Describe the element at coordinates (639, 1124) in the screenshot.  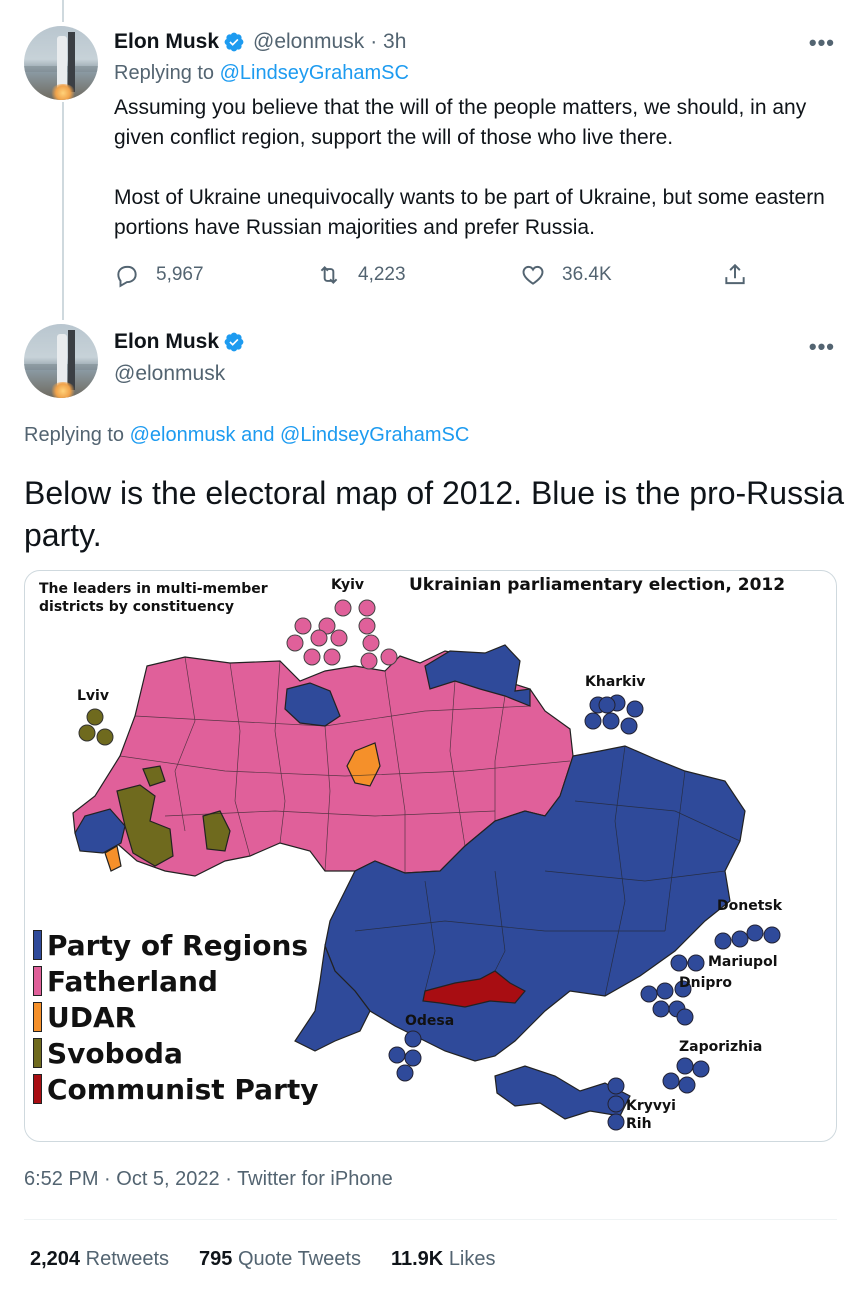
I see `city-label-rih: Rih` at that location.